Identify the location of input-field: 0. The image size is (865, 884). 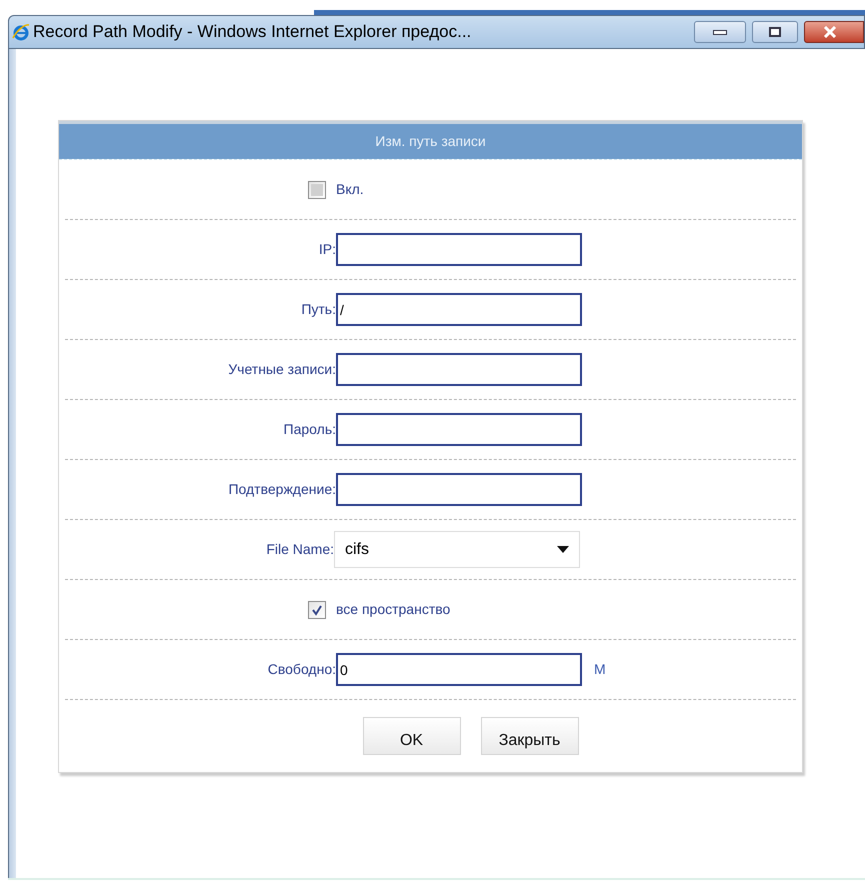
(459, 669).